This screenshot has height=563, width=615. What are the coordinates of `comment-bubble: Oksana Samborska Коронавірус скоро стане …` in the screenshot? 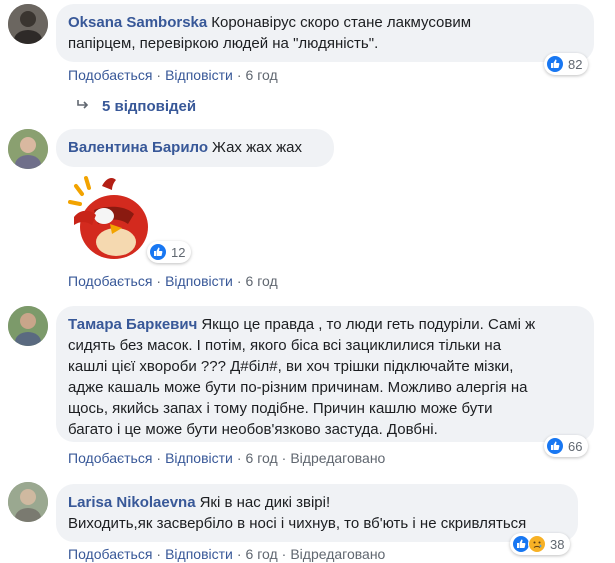 It's located at (325, 33).